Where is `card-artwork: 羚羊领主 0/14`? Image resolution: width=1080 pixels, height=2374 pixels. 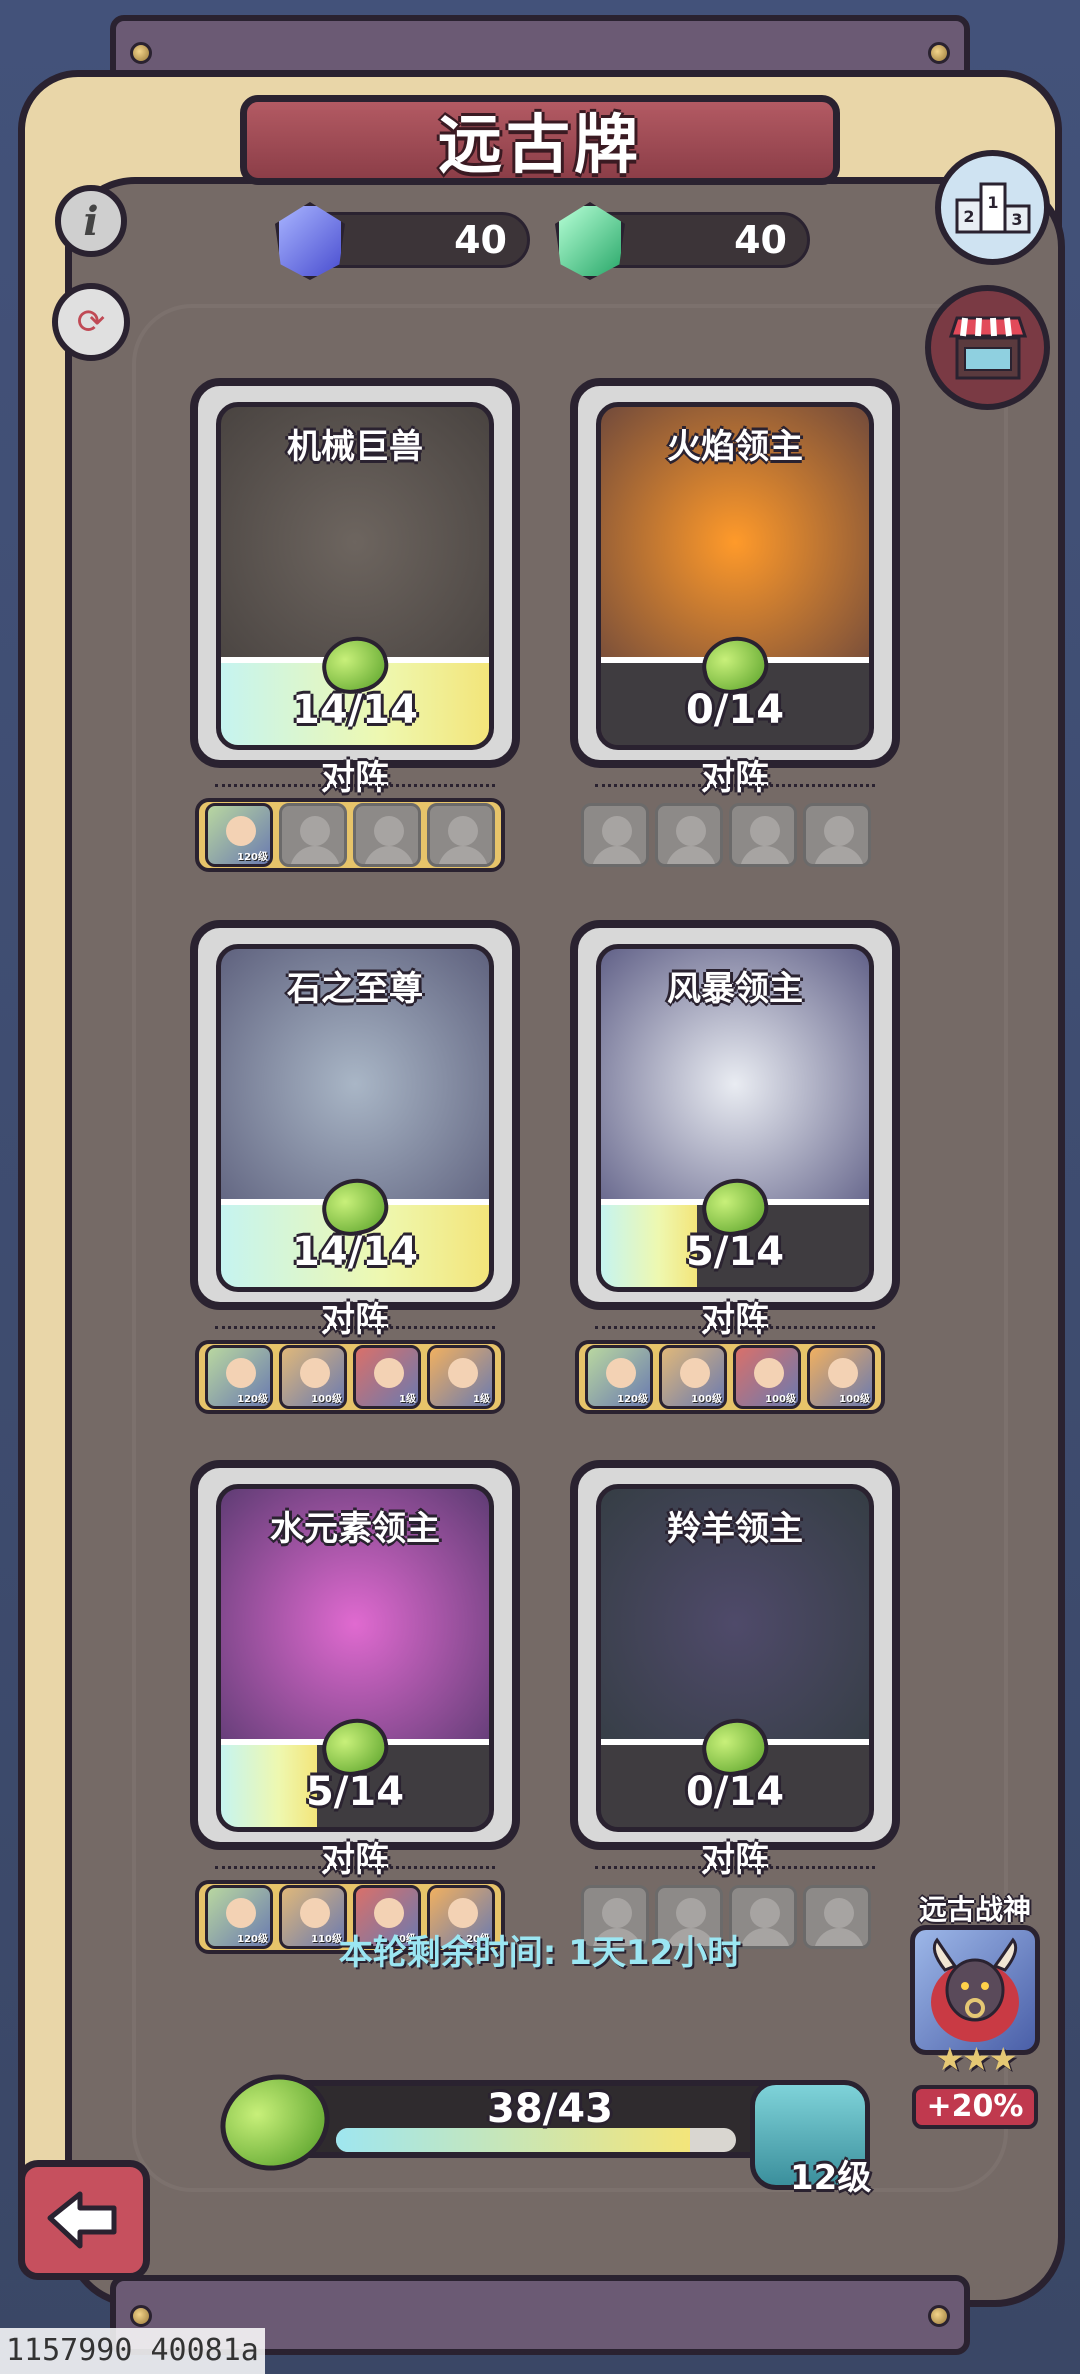 card-artwork: 羚羊领主 0/14 is located at coordinates (735, 1658).